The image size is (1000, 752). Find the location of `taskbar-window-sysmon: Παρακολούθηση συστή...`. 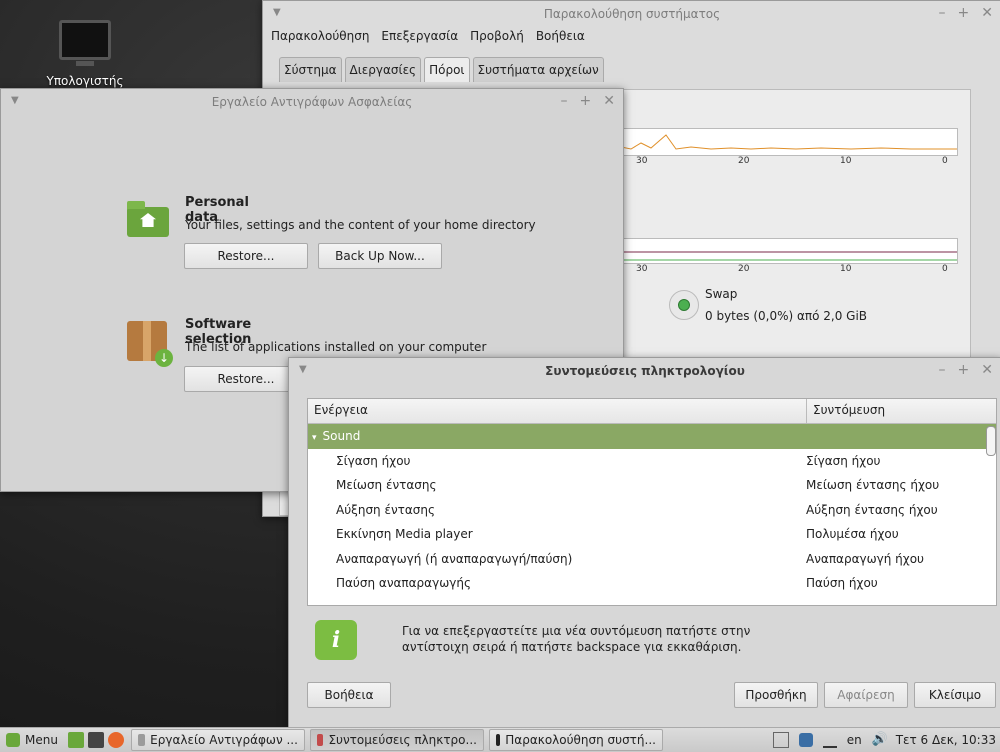

taskbar-window-sysmon: Παρακολούθηση συστή... is located at coordinates (575, 740).